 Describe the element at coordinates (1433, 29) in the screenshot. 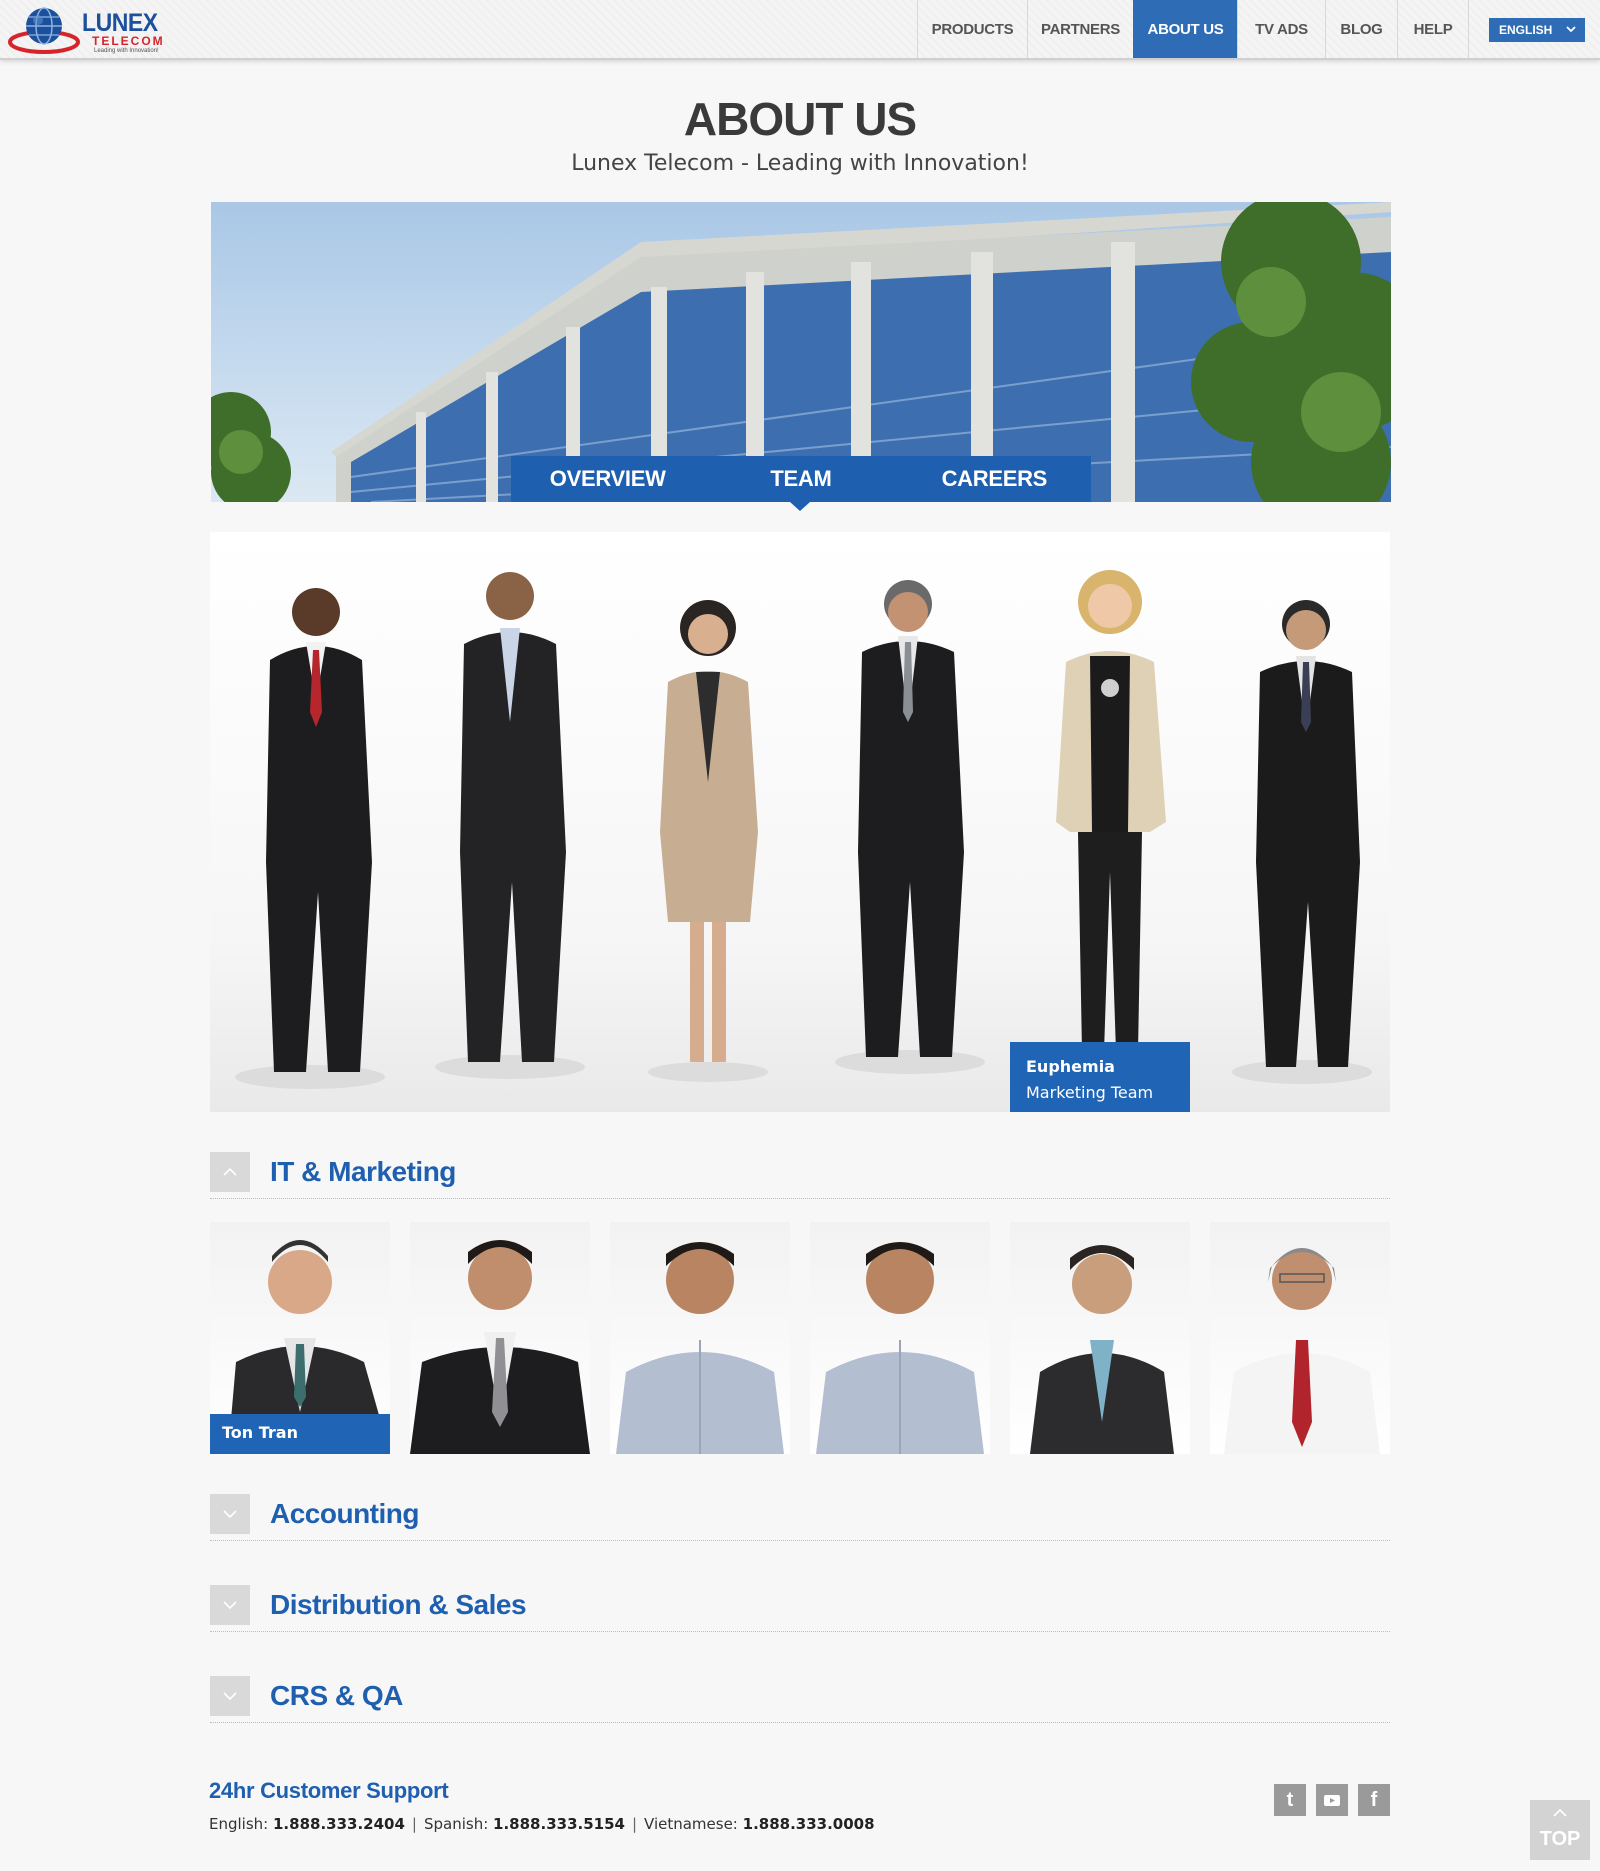

I see `nav-item-help: HELP` at that location.